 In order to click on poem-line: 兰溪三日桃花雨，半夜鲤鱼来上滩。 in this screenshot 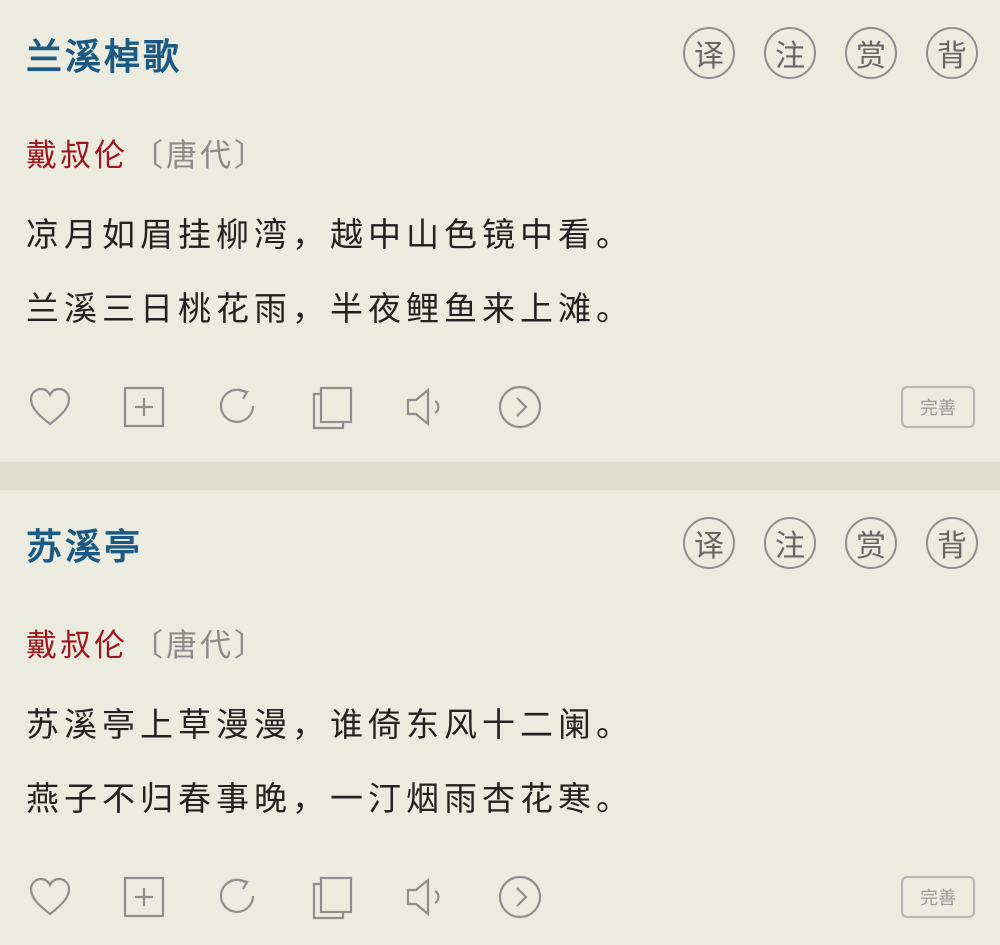, I will do `click(330, 308)`.